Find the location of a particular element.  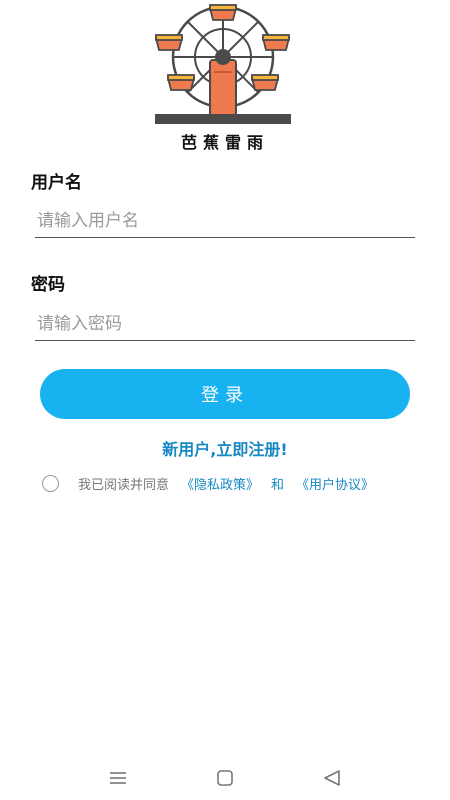

password-label: 密码 is located at coordinates (48, 285).